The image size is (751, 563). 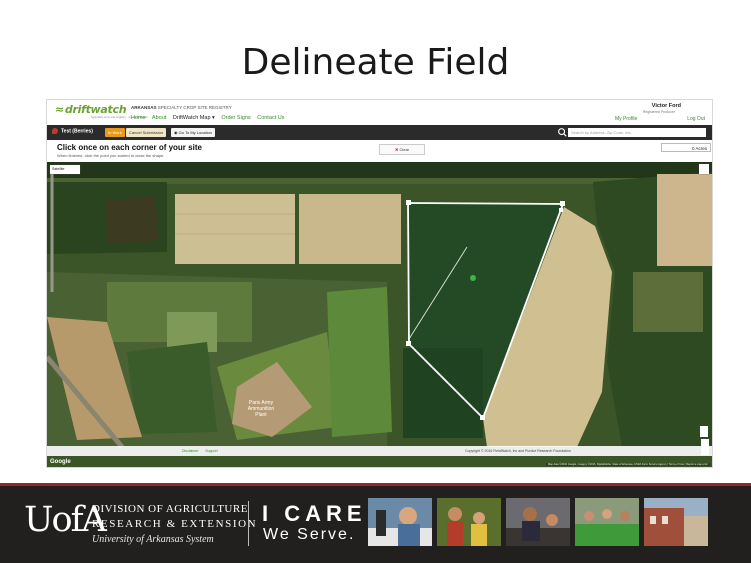 I want to click on search-icon, so click(x=562, y=132).